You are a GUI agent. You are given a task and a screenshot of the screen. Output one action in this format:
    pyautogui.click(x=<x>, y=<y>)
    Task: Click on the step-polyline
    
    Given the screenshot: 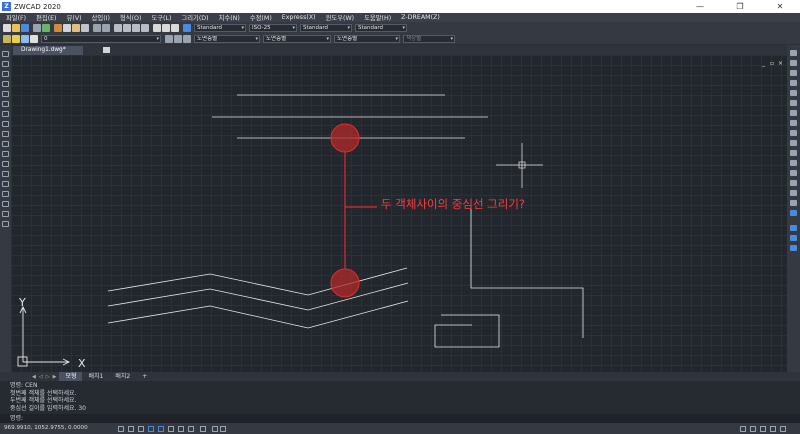 What is the action you would take?
    pyautogui.click(x=527, y=271)
    